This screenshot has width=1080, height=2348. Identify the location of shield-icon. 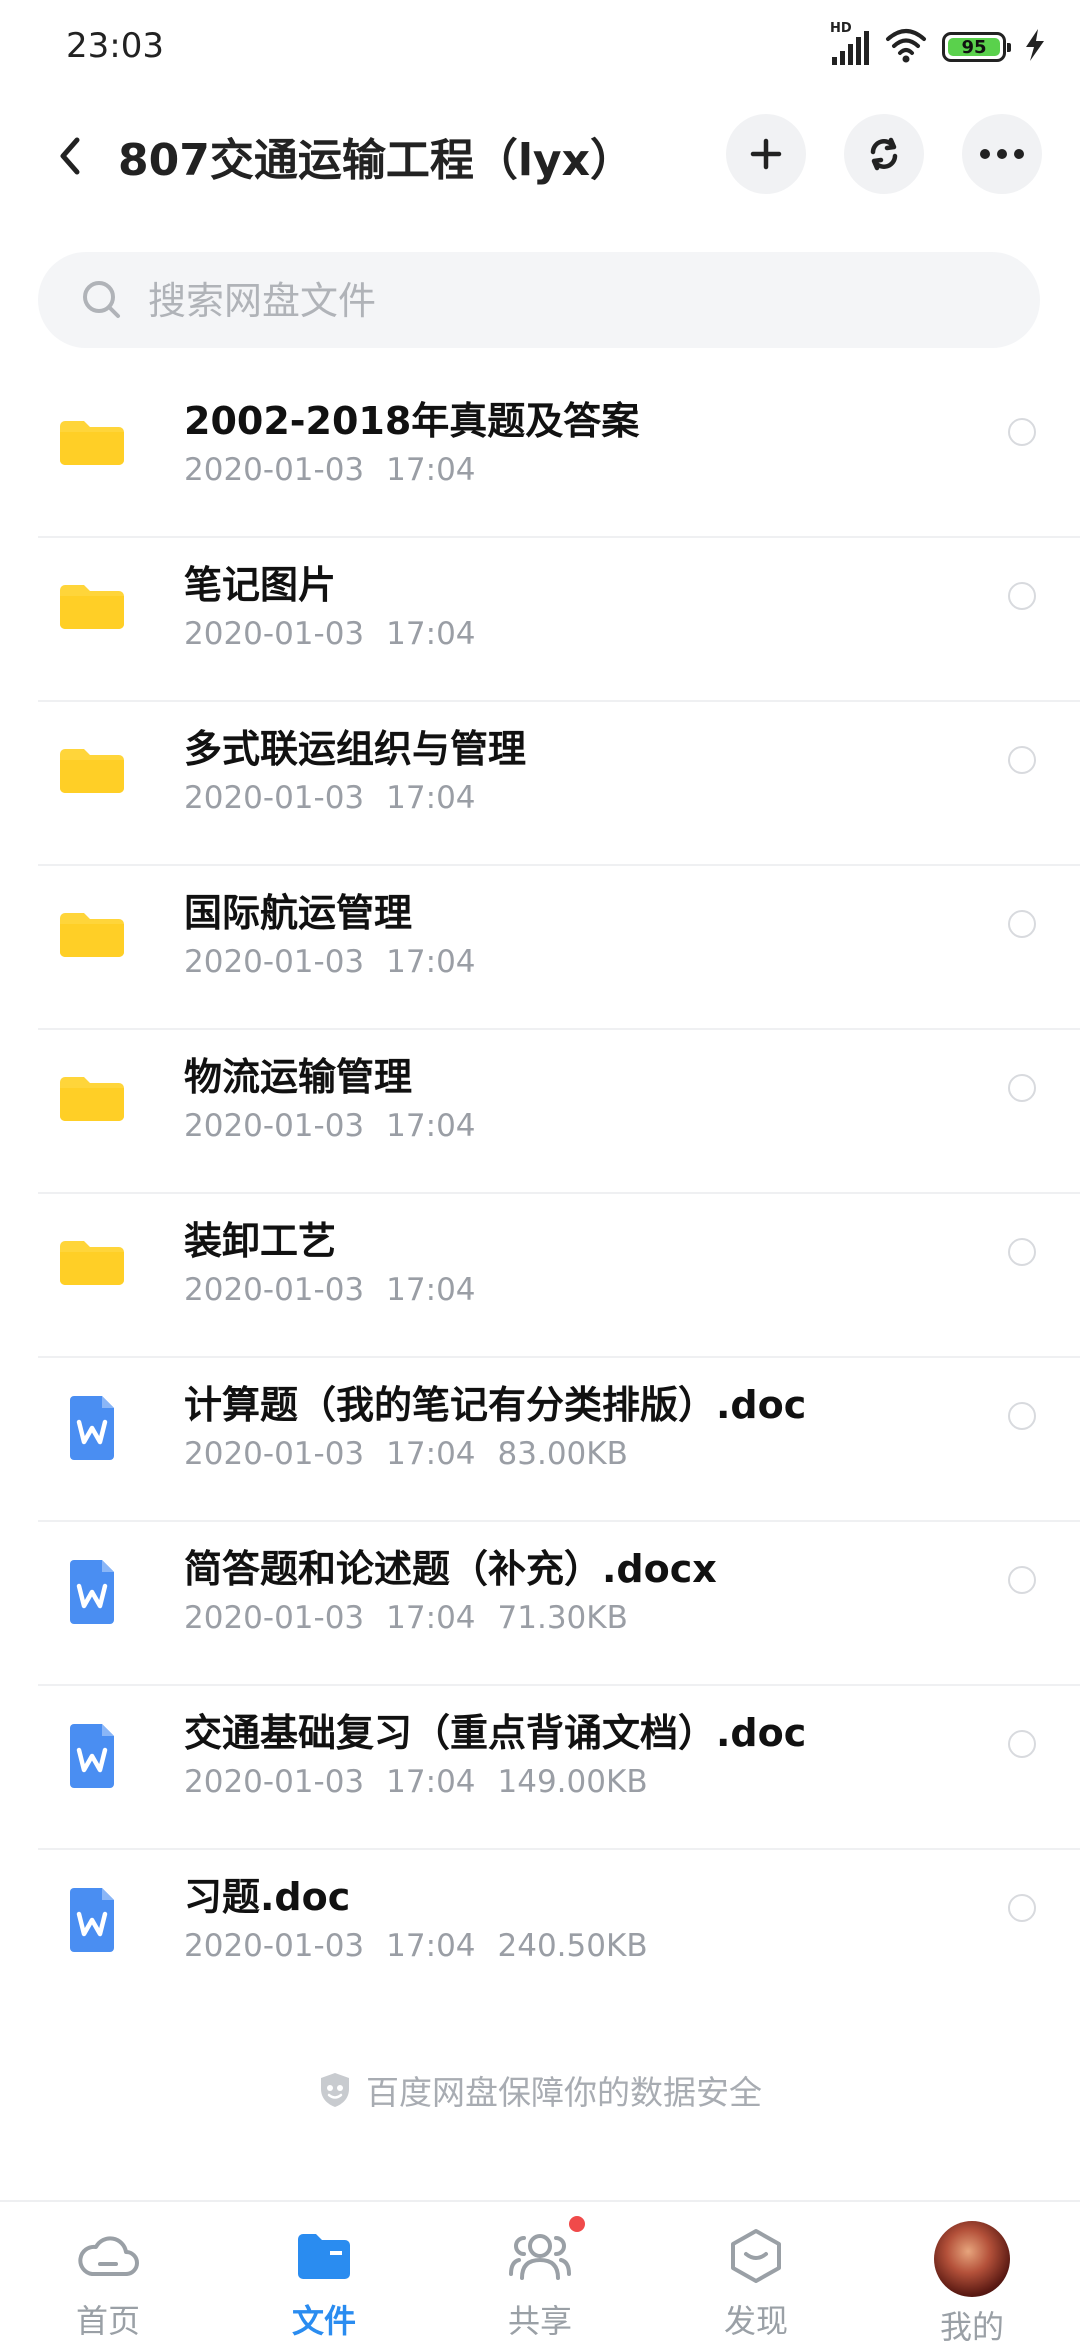
(335, 2090).